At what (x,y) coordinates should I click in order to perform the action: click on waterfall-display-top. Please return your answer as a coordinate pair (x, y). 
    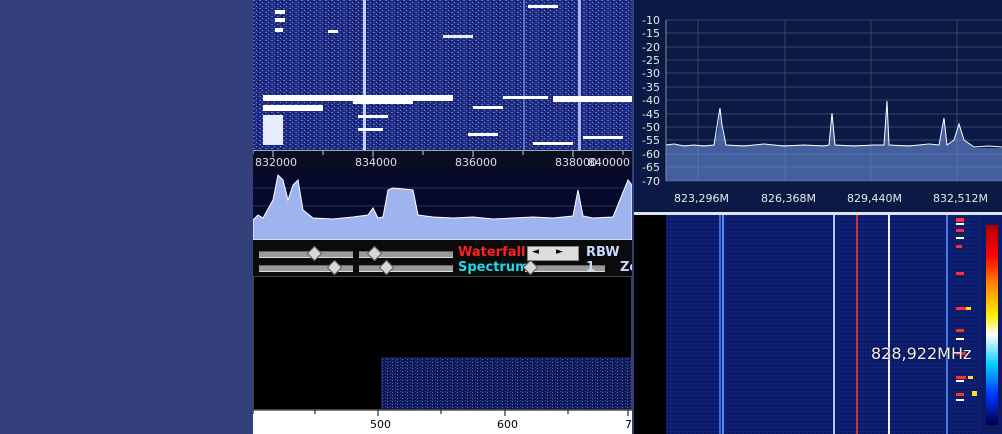
    Looking at the image, I should click on (442, 75).